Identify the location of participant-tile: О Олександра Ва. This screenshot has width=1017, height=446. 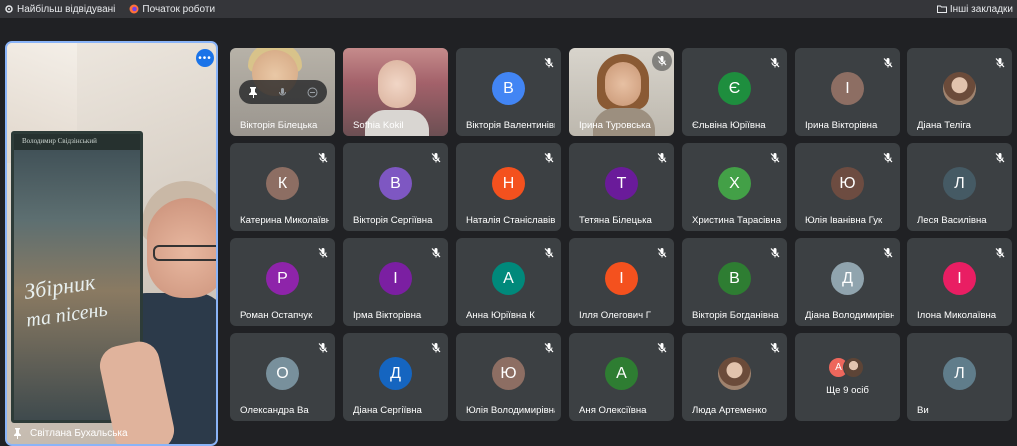
(282, 377).